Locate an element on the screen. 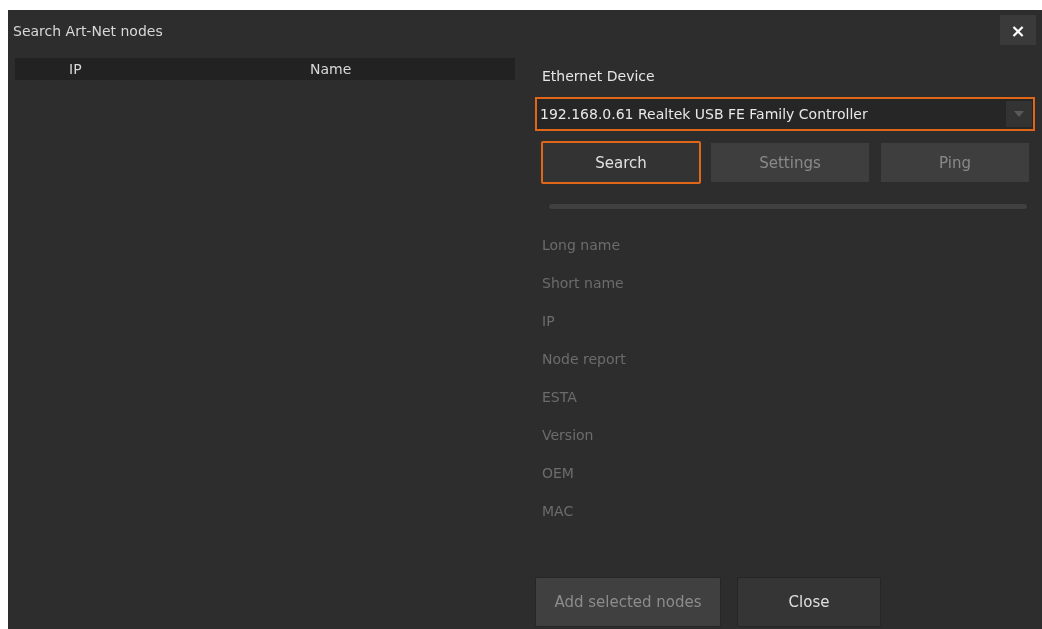  detail-label: Node report is located at coordinates (584, 359).